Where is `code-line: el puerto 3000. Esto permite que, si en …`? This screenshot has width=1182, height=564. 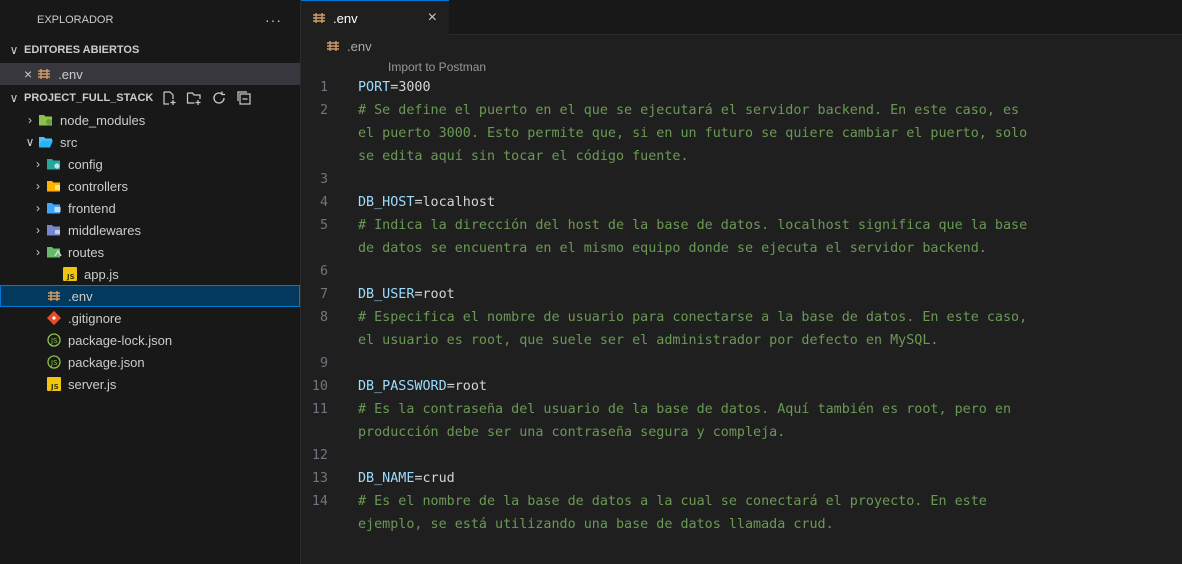 code-line: el puerto 3000. Esto permite que, si en … is located at coordinates (741, 133).